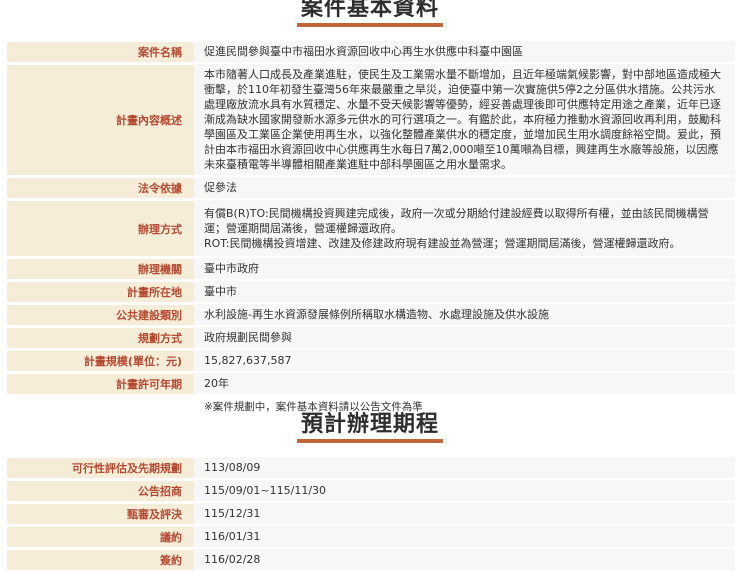 The width and height of the screenshot is (740, 572). What do you see at coordinates (464, 467) in the screenshot?
I see `row-value: 113/08/09` at bounding box center [464, 467].